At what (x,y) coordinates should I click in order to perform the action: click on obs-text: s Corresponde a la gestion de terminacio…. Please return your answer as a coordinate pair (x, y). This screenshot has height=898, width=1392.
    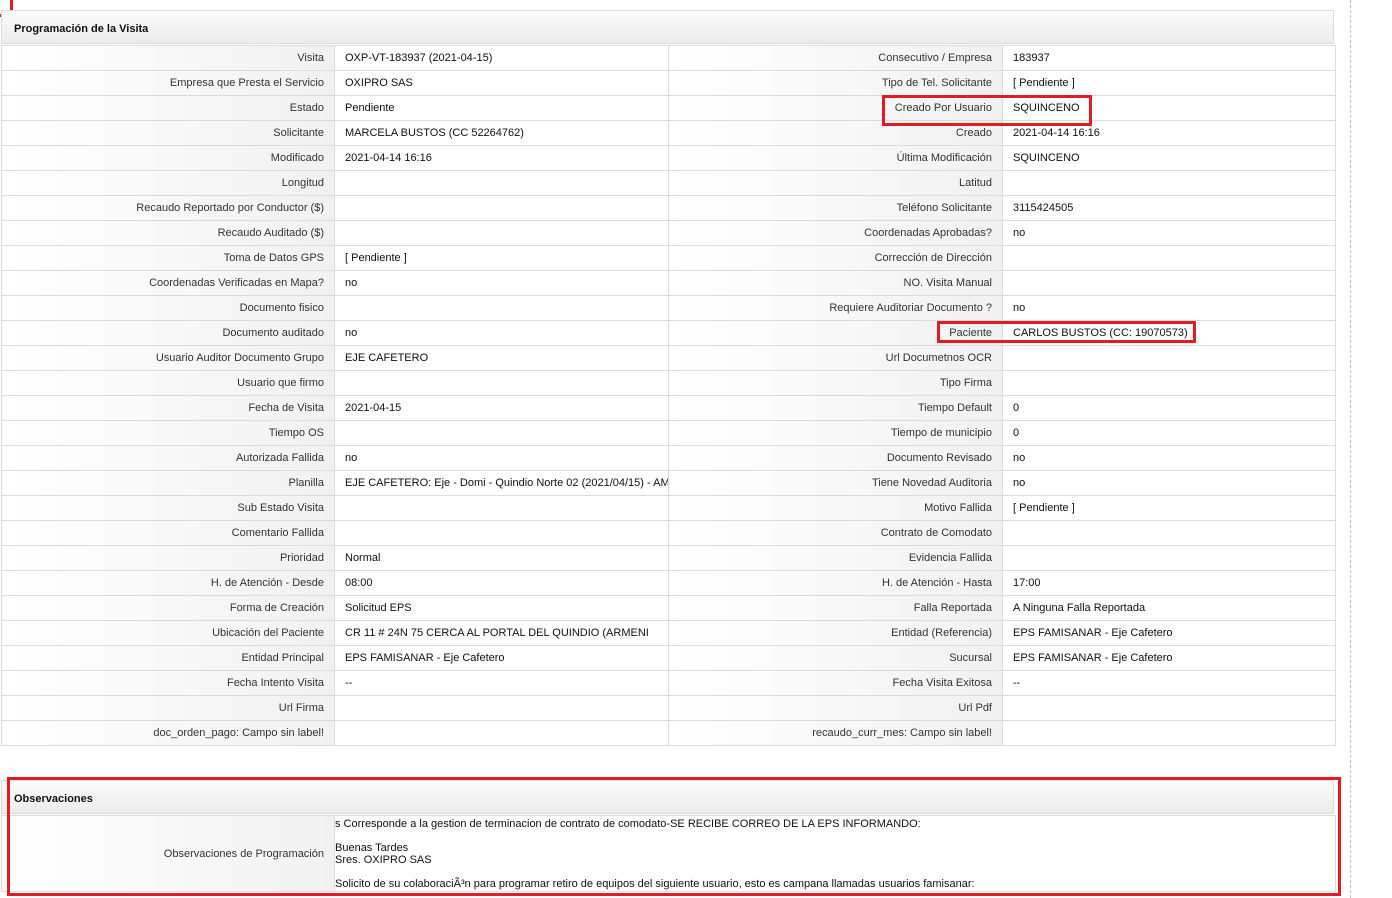
    Looking at the image, I should click on (835, 853).